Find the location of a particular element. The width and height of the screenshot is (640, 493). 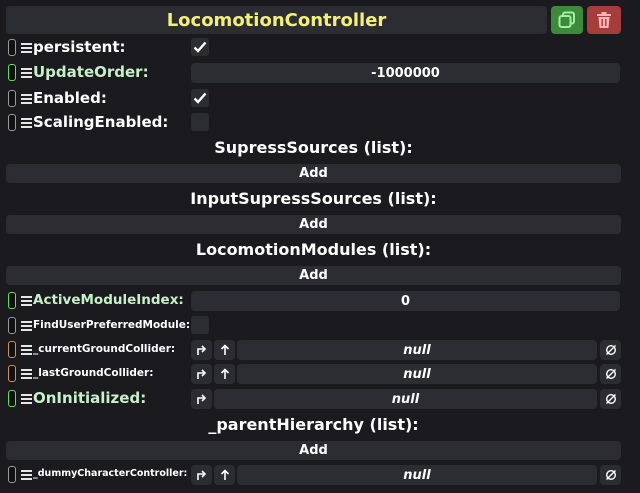

locomotion-modules-add-button: Add is located at coordinates (313, 275).